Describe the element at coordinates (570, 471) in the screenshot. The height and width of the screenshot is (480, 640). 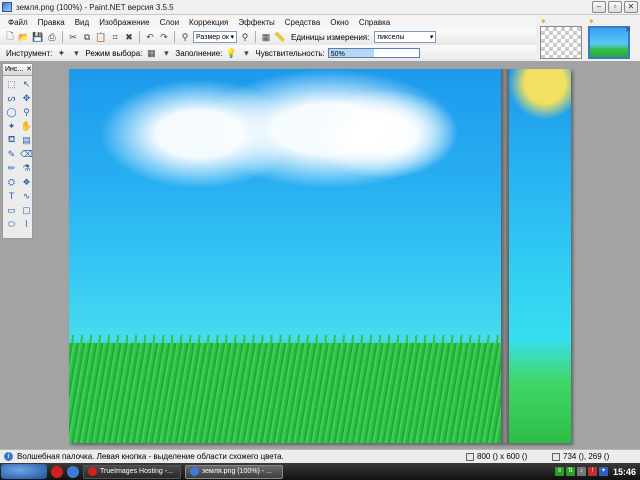
I see `tray-network-icon: ⇅` at that location.